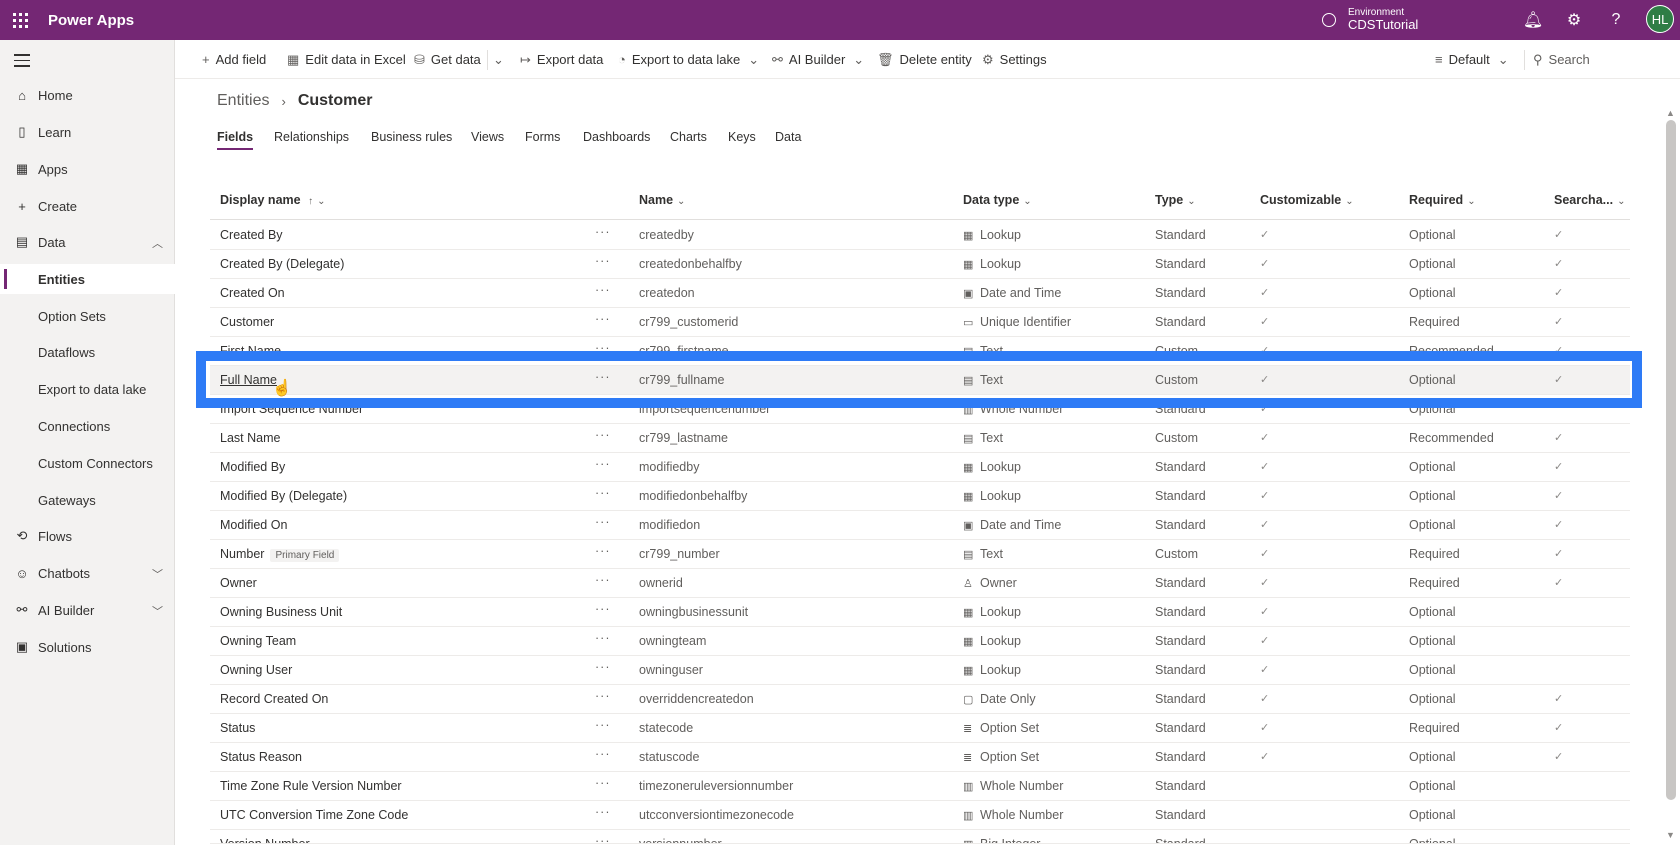 This screenshot has height=845, width=1680. What do you see at coordinates (252, 467) in the screenshot?
I see `field-display-name-text: Modified By` at bounding box center [252, 467].